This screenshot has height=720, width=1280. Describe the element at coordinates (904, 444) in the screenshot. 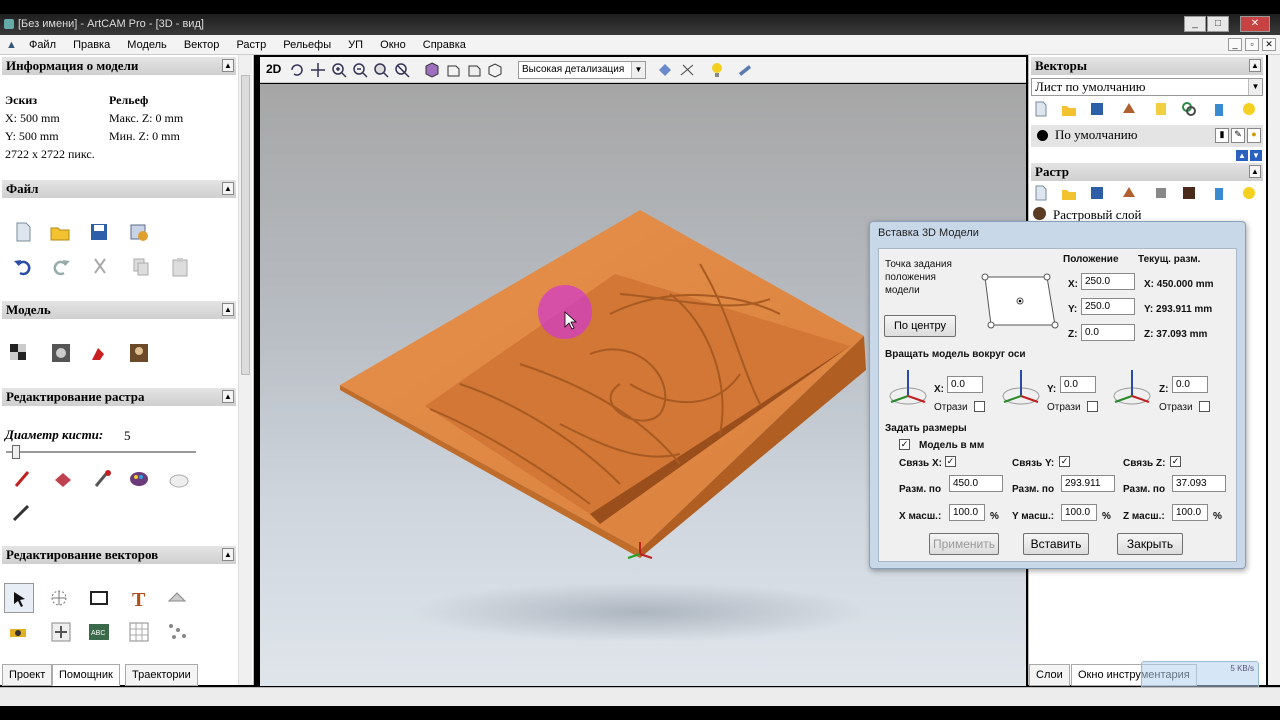

I see `model-in-mm-checkbox: ✓` at that location.